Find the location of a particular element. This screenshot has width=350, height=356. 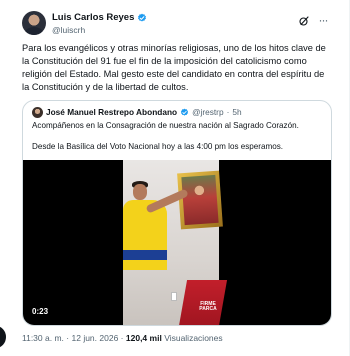

quoted-tweet-time: 5h is located at coordinates (236, 112).